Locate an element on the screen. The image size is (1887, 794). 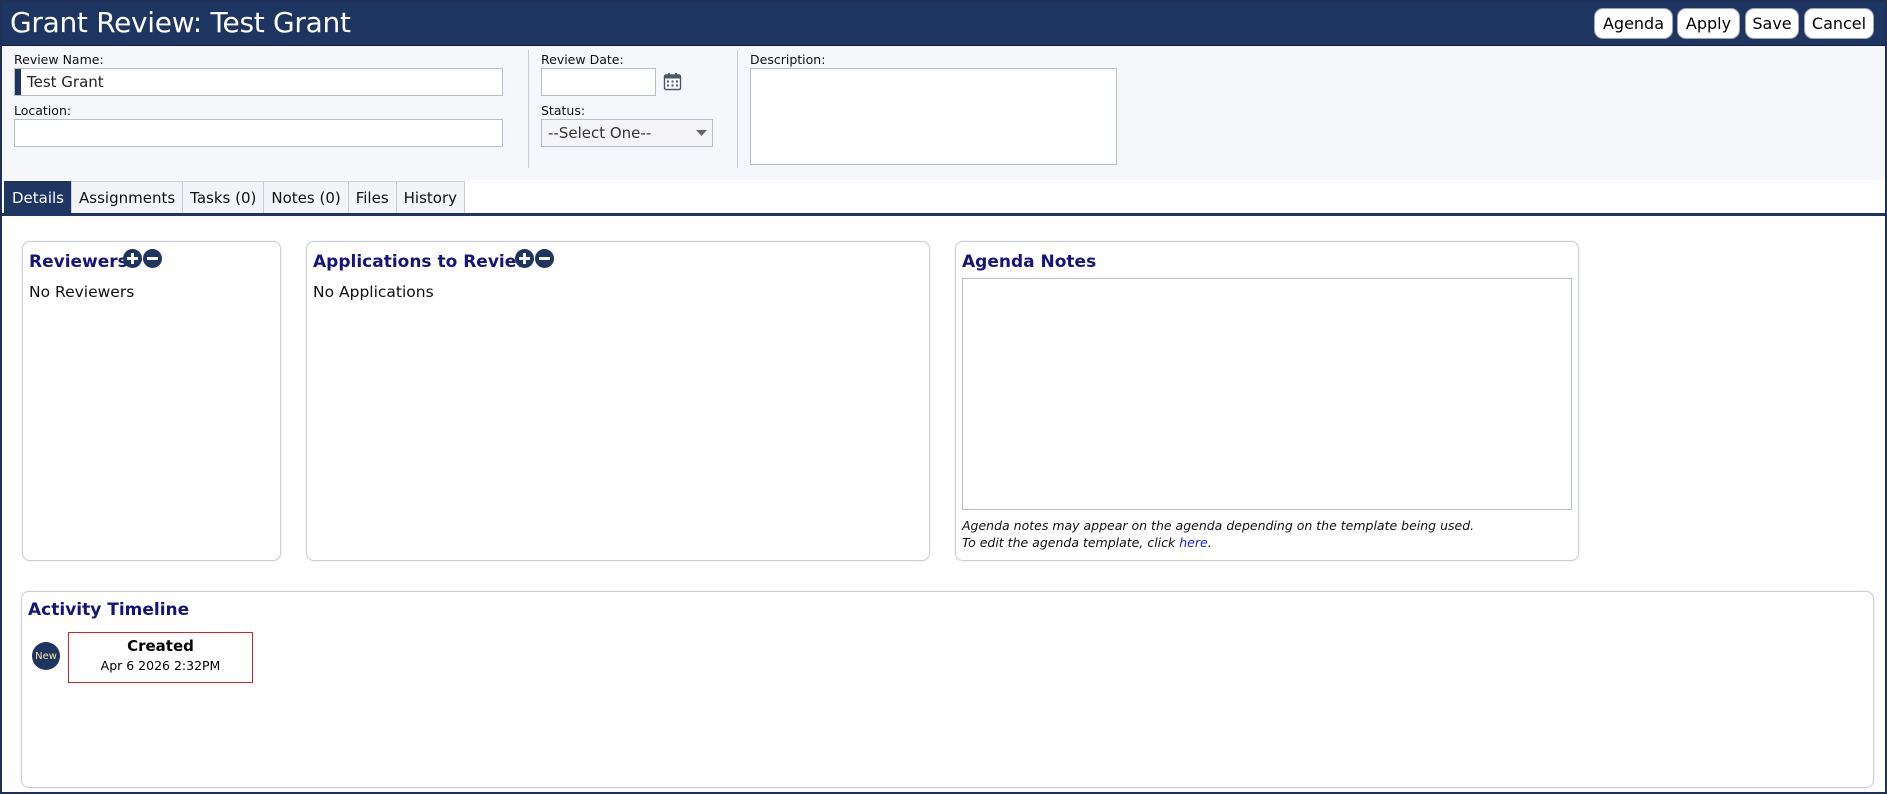
review-date-field is located at coordinates (598, 82).